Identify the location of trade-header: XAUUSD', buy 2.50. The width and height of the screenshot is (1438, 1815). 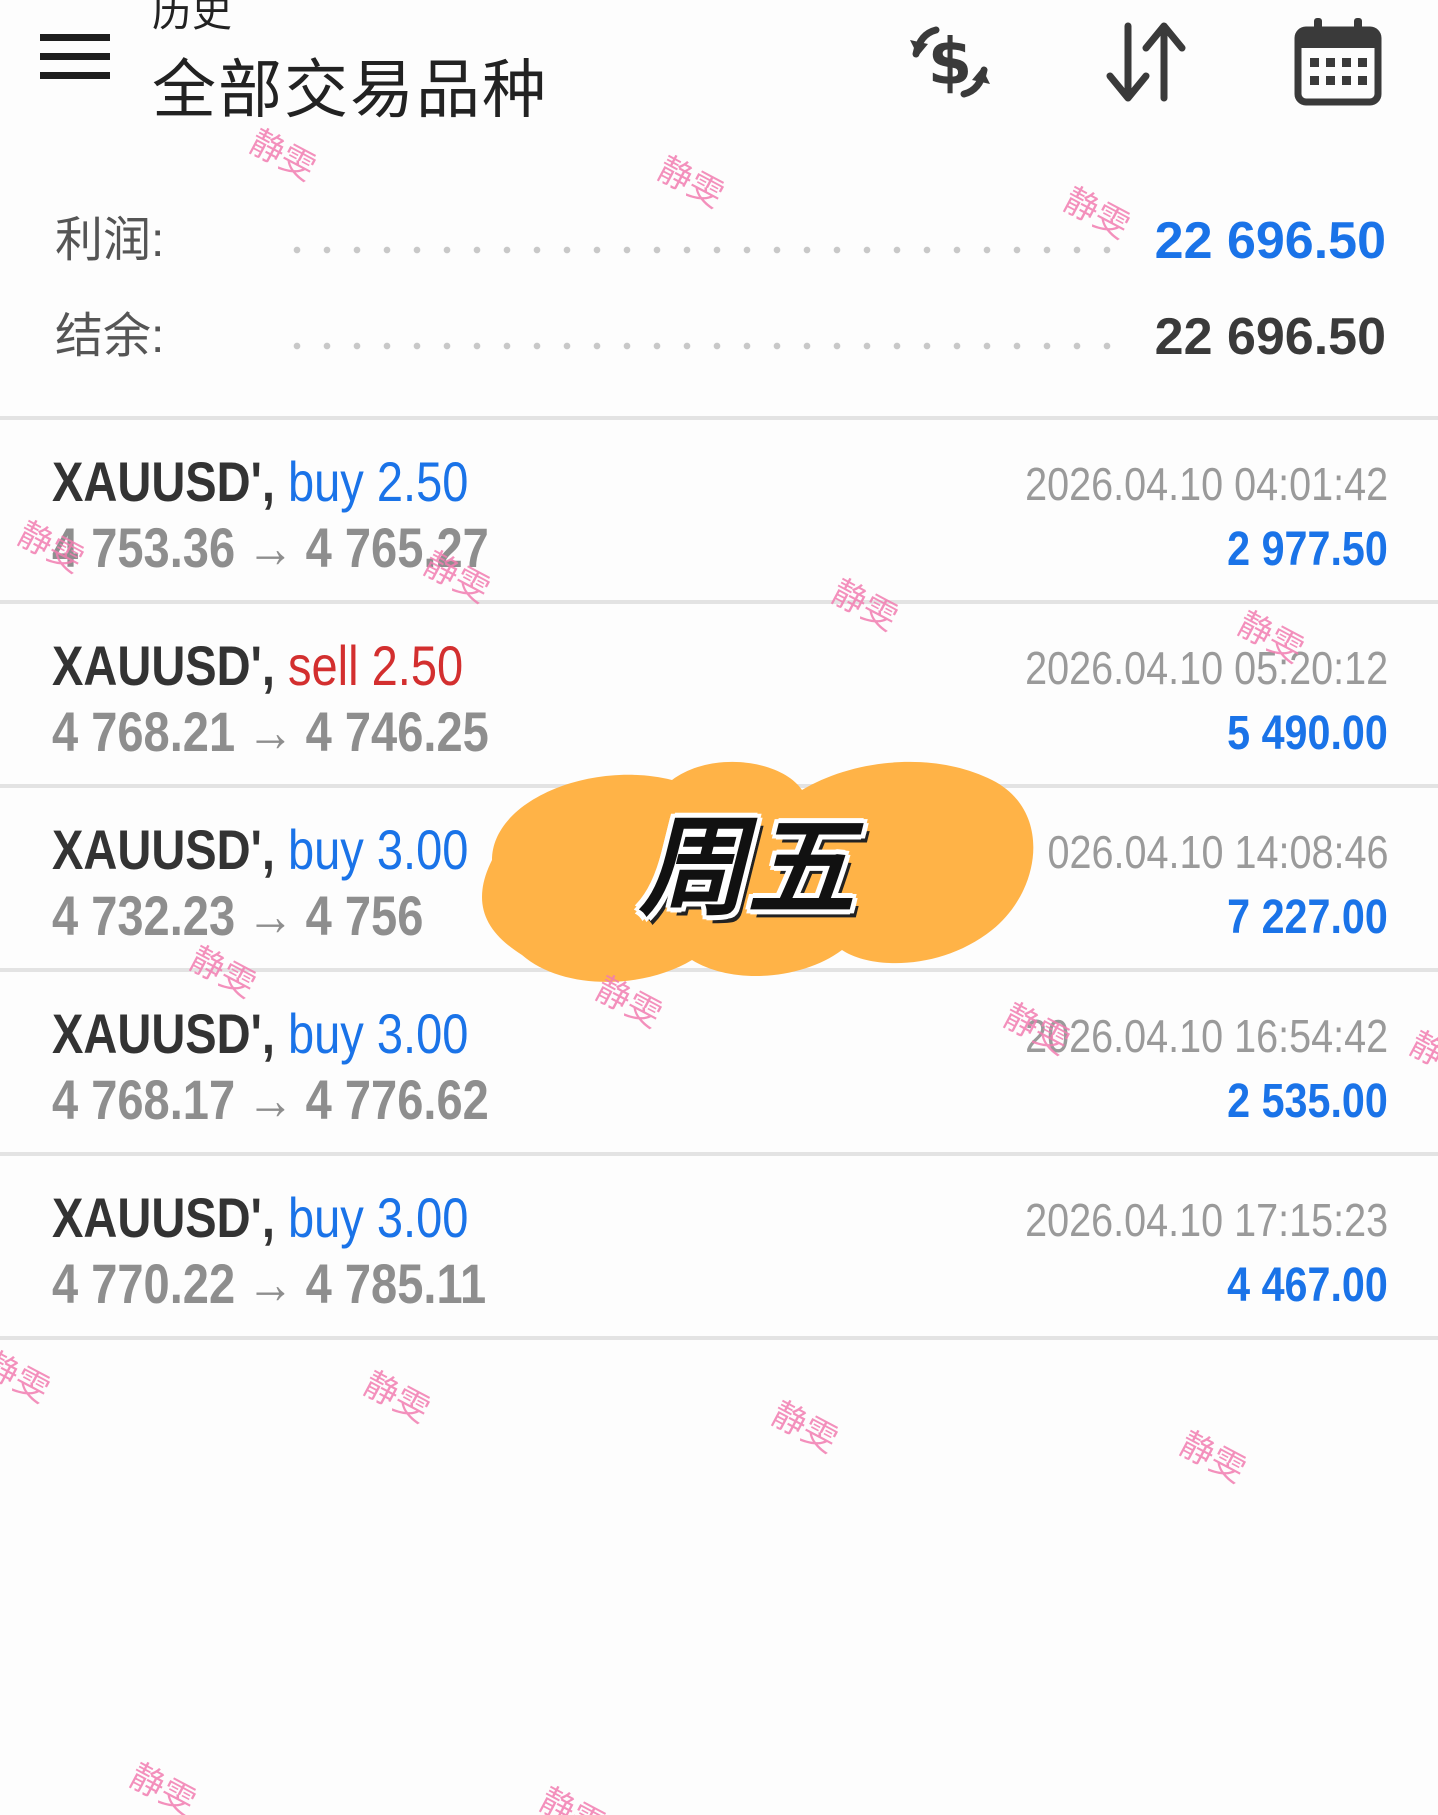
(260, 481).